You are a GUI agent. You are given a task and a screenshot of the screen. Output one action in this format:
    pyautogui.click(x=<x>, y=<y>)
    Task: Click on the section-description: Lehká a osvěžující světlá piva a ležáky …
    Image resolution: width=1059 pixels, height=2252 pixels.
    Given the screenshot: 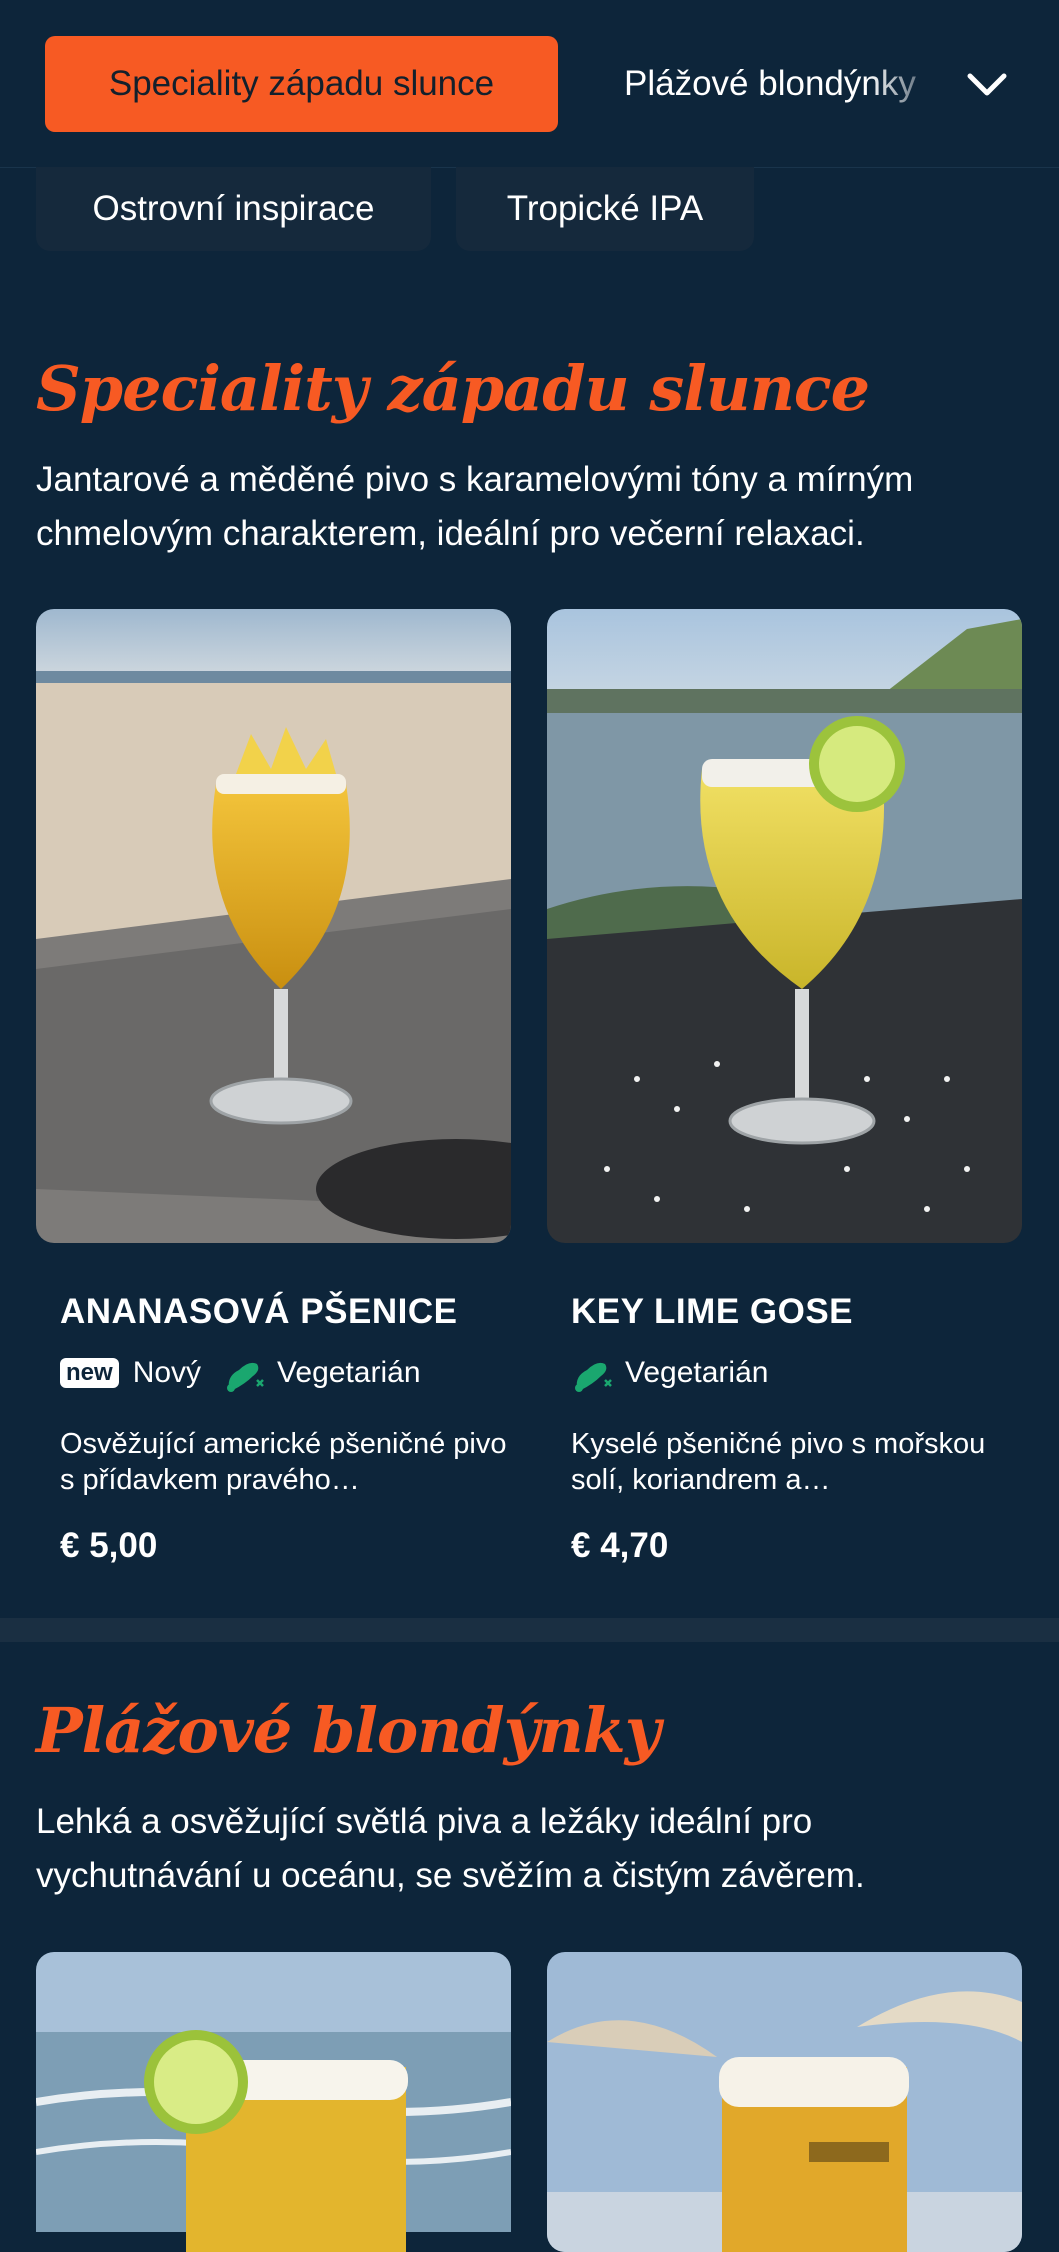 What is the action you would take?
    pyautogui.click(x=450, y=1848)
    